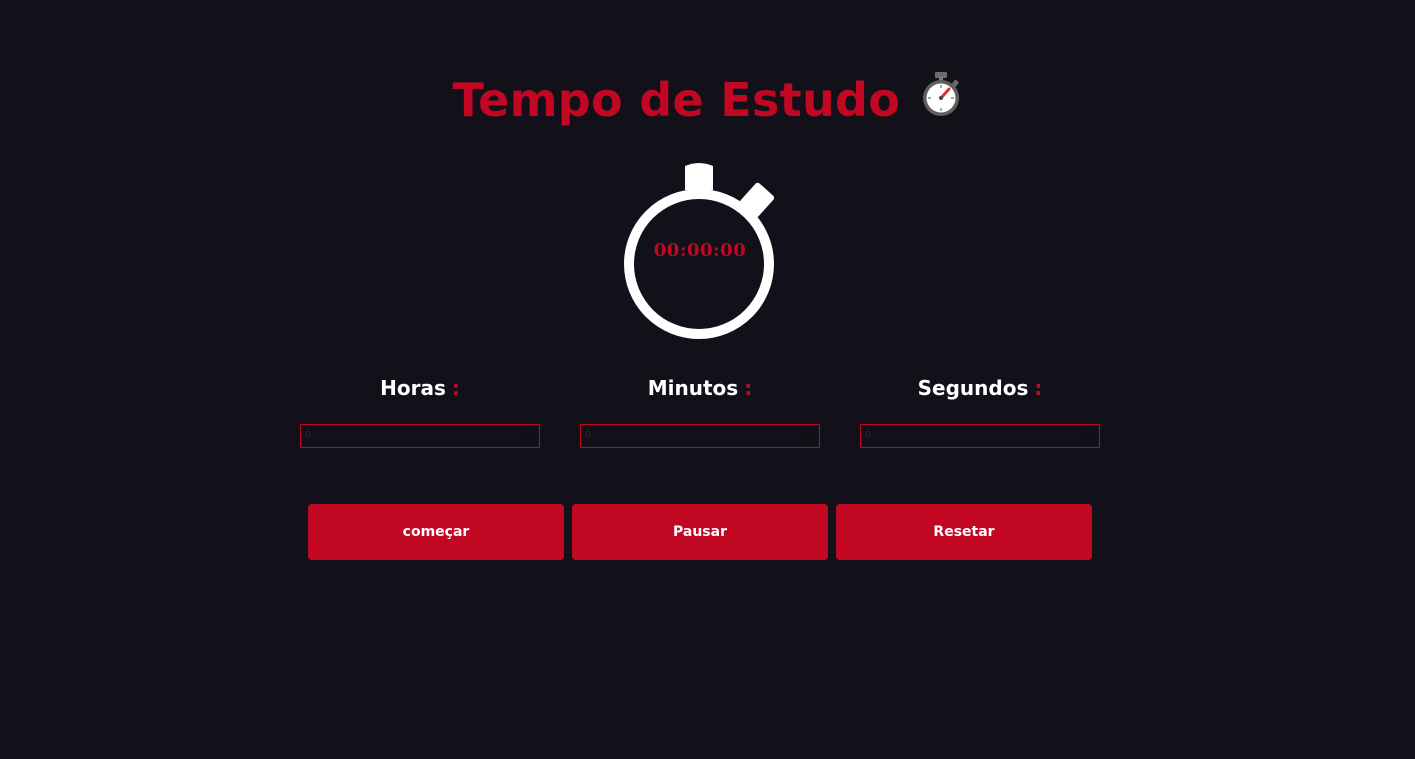  Describe the element at coordinates (980, 411) in the screenshot. I see `seconds-field: Segundos: 0` at that location.